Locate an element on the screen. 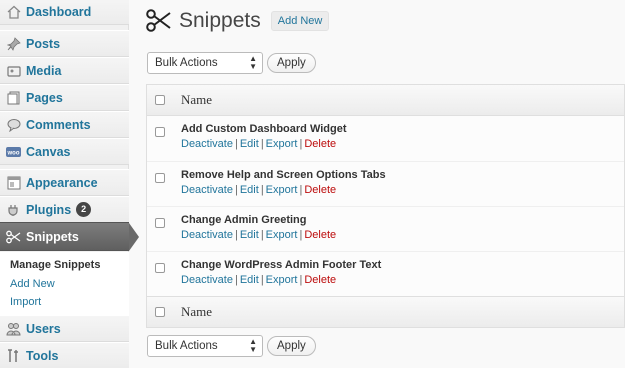  menu-plugins: Plugins 2 is located at coordinates (64, 209).